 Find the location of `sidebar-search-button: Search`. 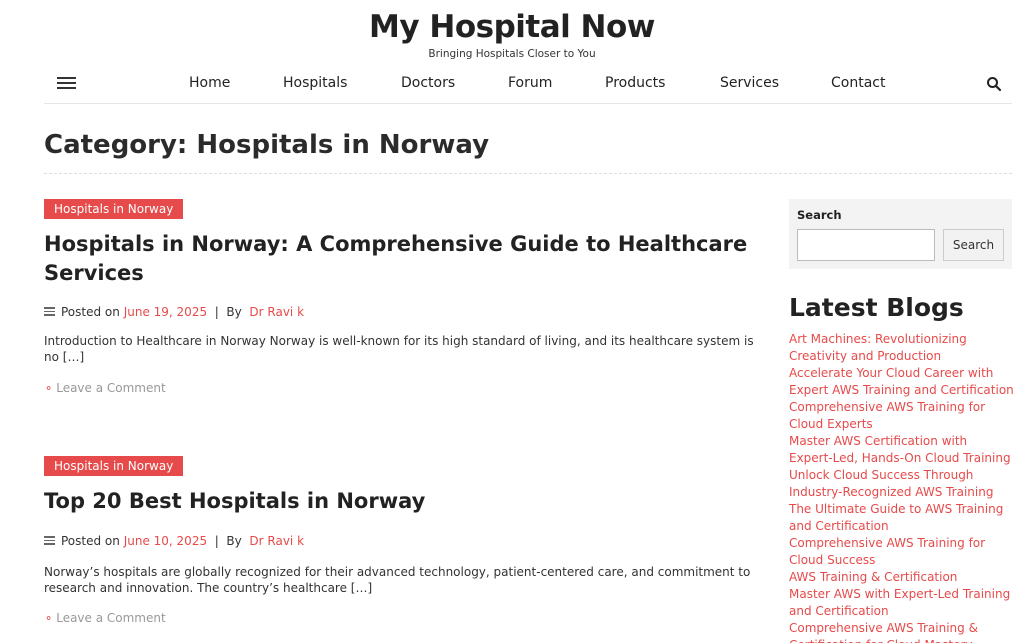

sidebar-search-button: Search is located at coordinates (973, 245).